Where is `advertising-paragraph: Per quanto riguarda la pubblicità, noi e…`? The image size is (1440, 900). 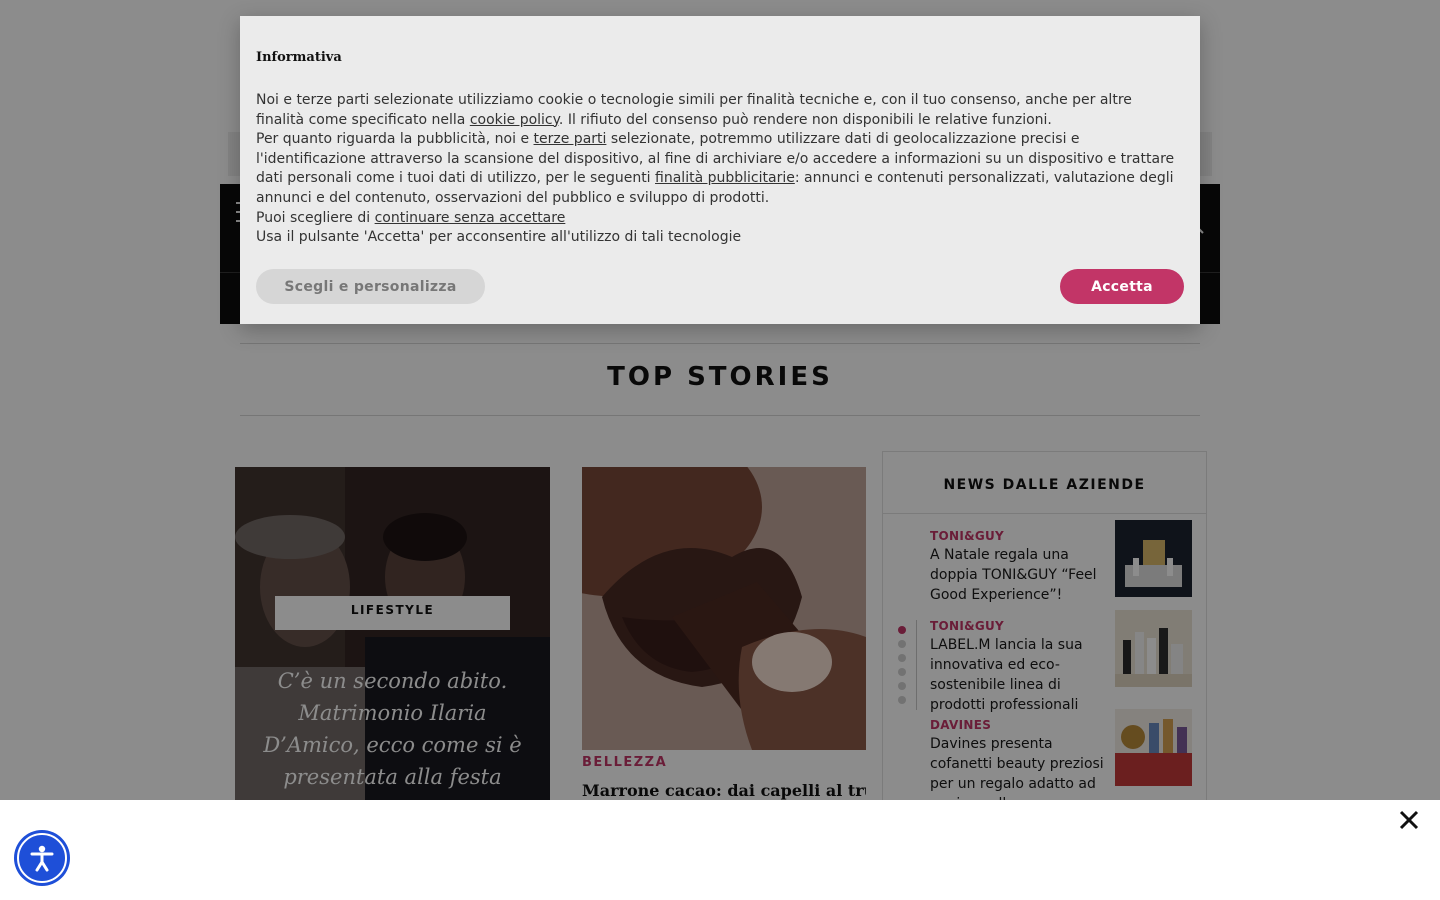
advertising-paragraph: Per quanto riguarda la pubblicità, noi e… is located at coordinates (716, 169).